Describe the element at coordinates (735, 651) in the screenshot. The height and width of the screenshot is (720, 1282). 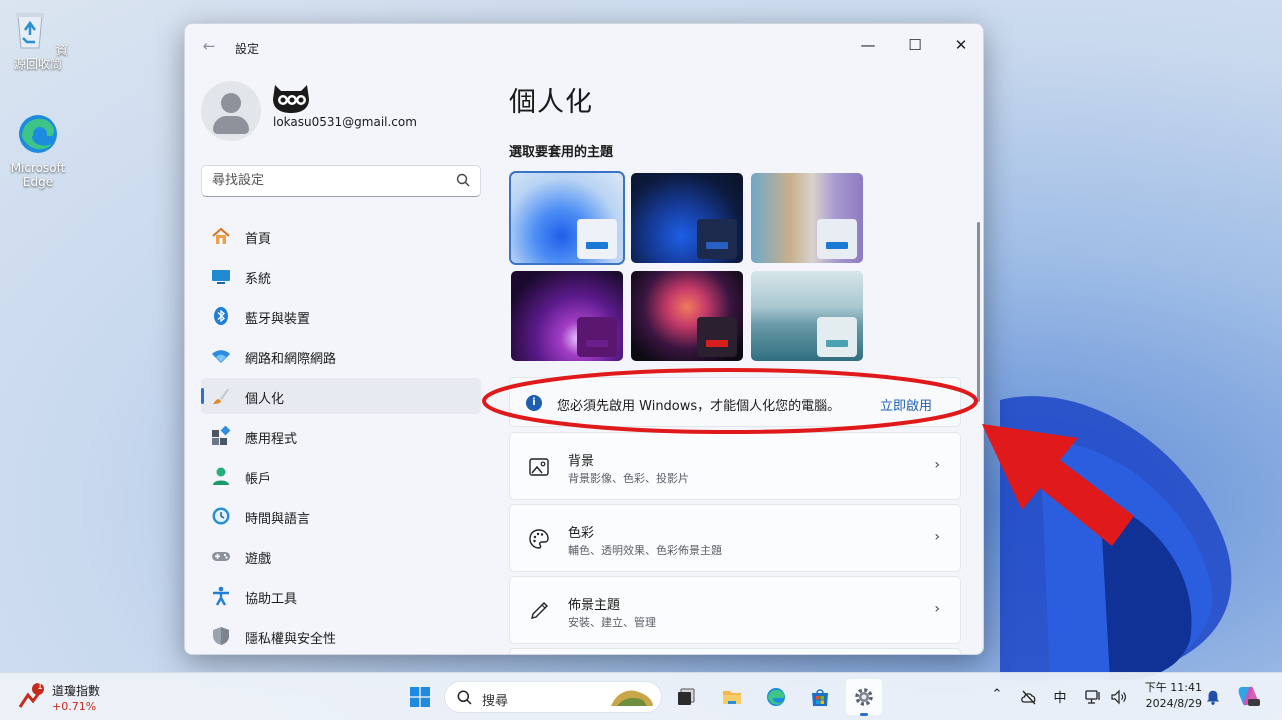
I see `card-next` at that location.